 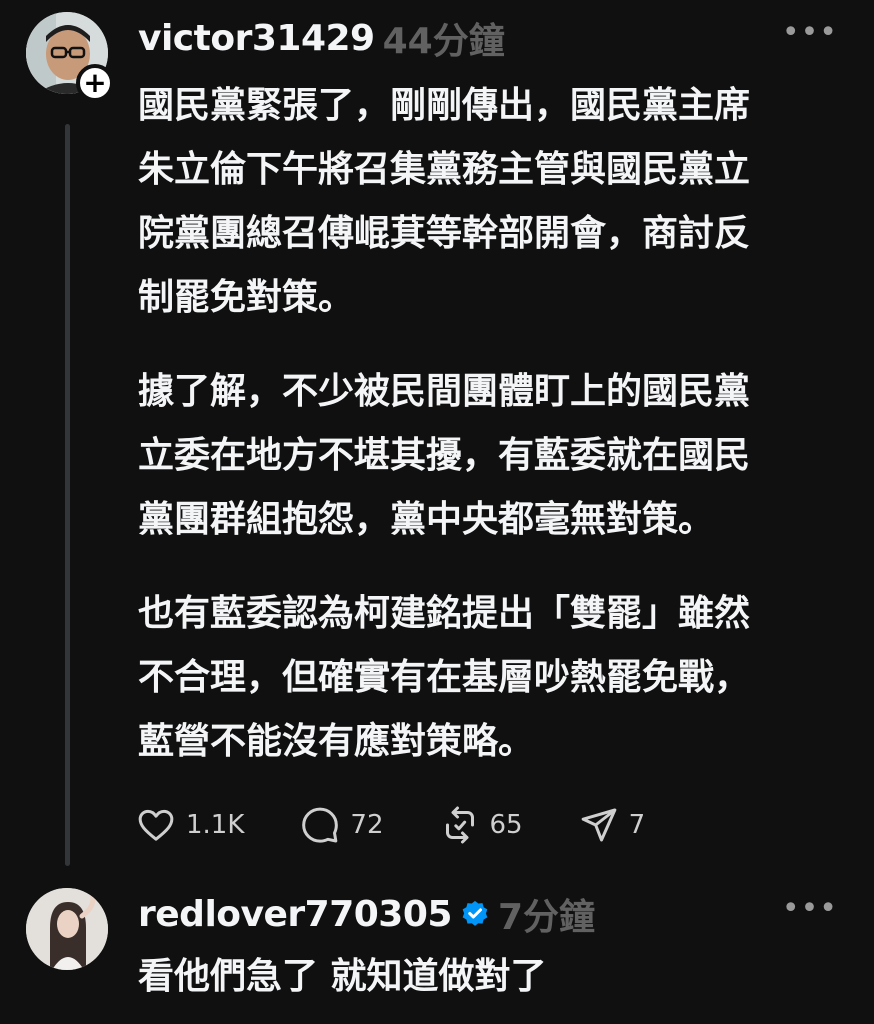 I want to click on comment-button: 72, so click(x=342, y=825).